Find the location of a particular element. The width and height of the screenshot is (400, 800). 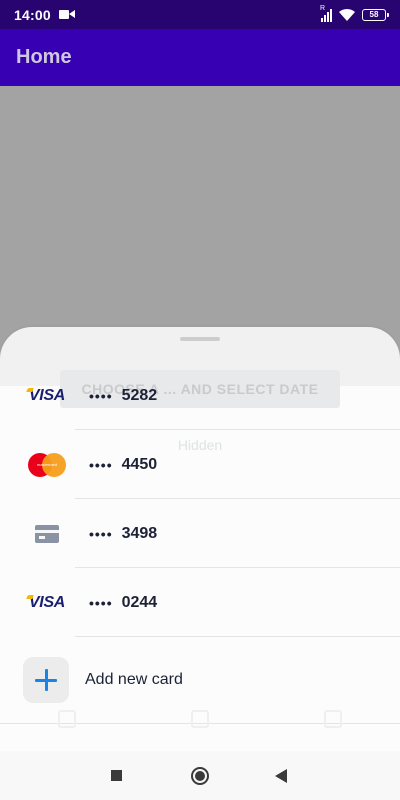

battery-icon: 58 is located at coordinates (375, 14).